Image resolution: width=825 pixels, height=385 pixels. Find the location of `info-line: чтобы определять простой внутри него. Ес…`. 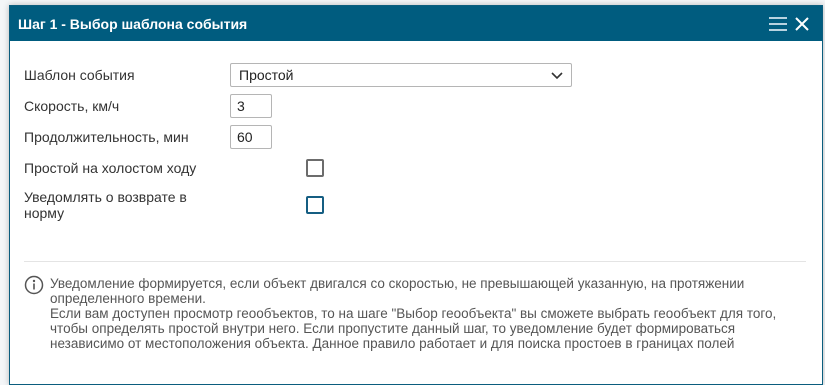

info-line: чтобы определять простой внутри него. Ес… is located at coordinates (393, 328).